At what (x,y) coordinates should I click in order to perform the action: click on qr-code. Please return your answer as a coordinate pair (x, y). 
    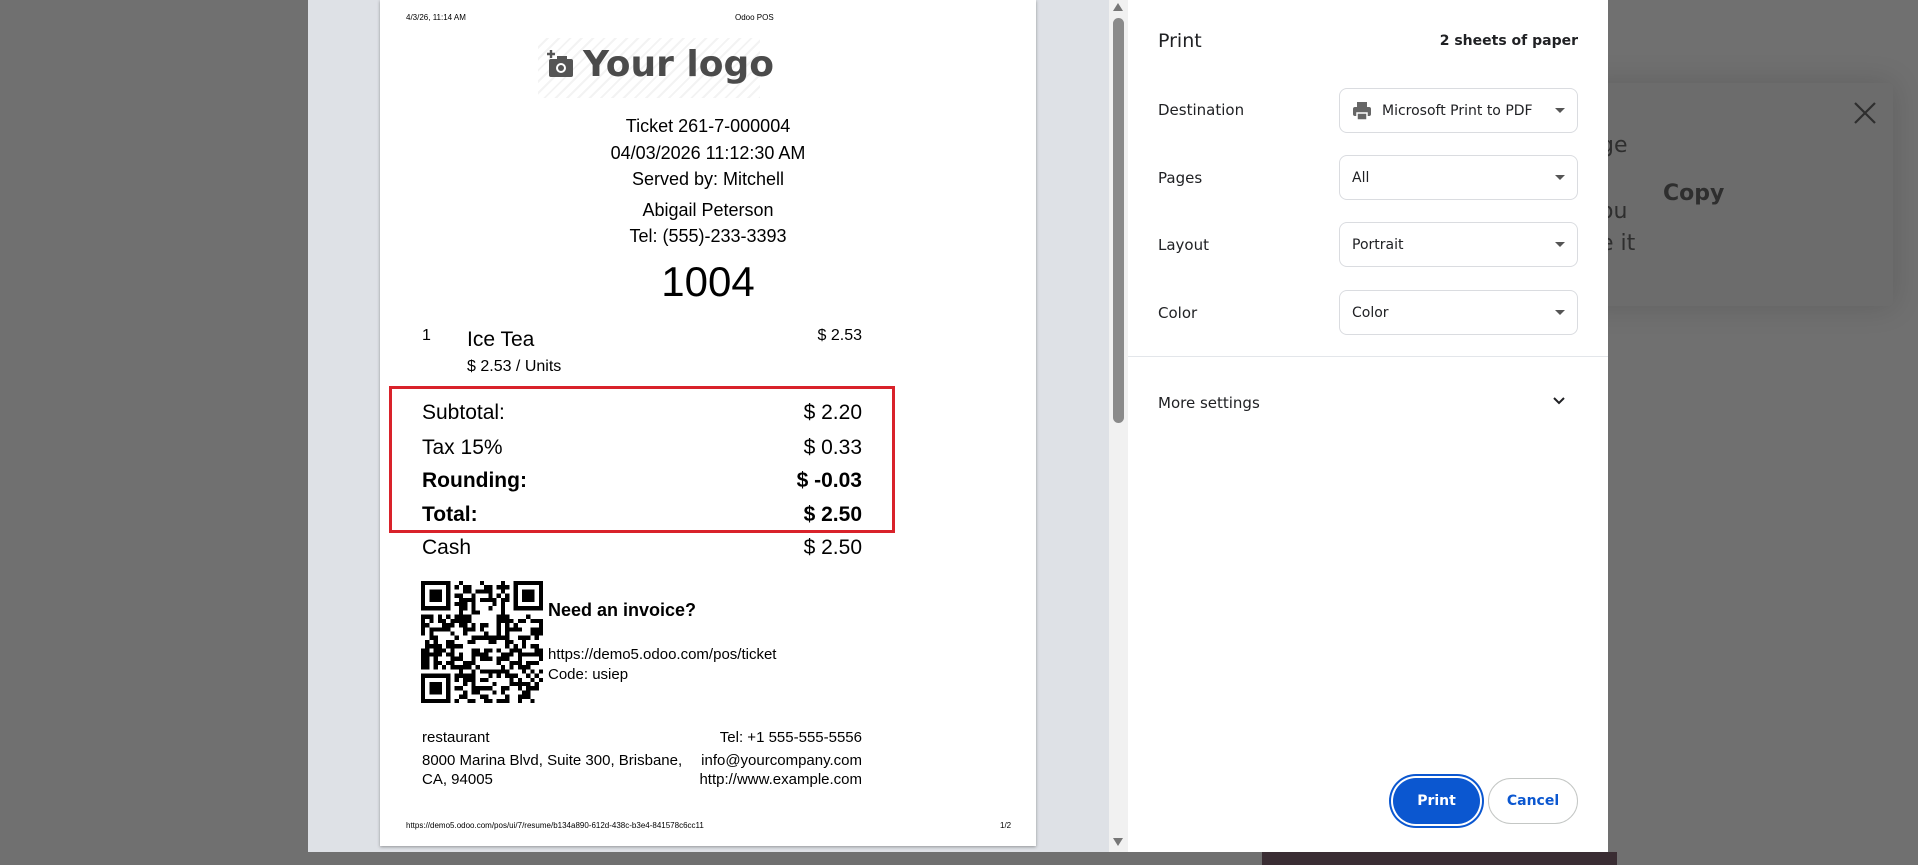
    Looking at the image, I should click on (482, 642).